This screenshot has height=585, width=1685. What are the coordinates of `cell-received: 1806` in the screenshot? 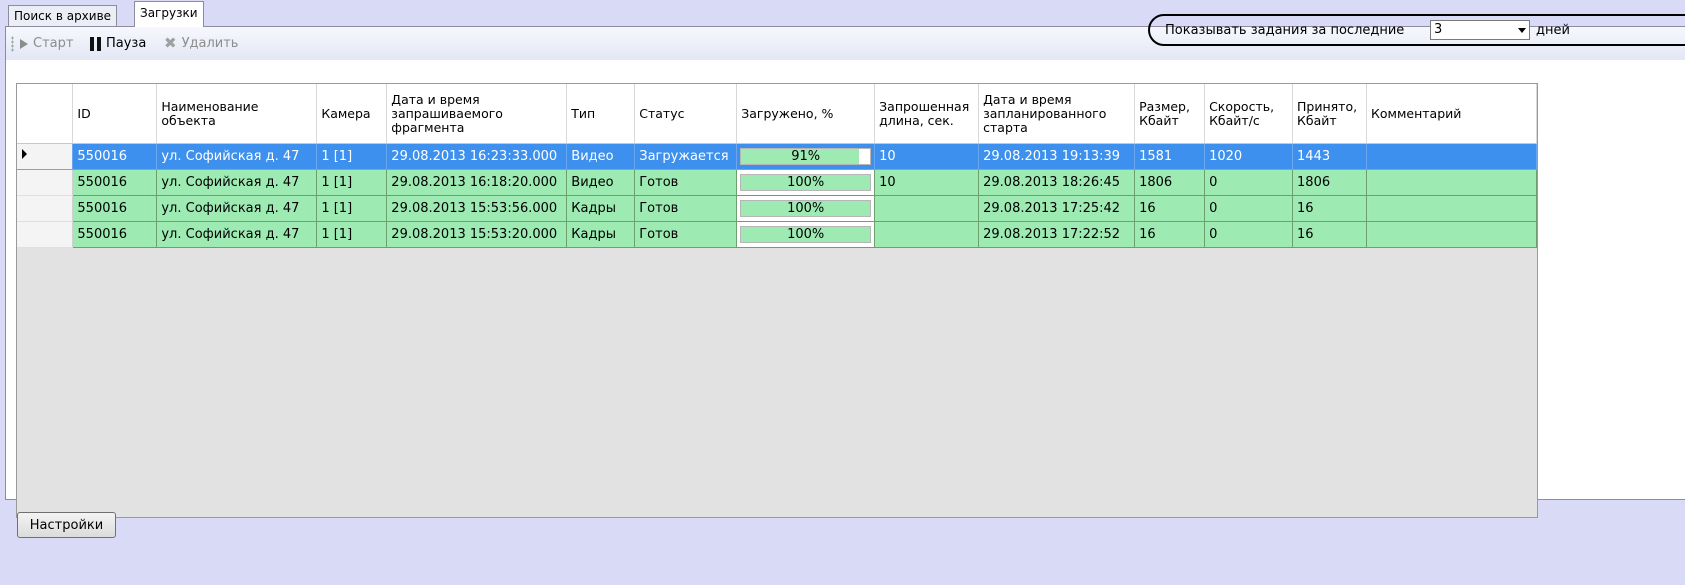 It's located at (1330, 182).